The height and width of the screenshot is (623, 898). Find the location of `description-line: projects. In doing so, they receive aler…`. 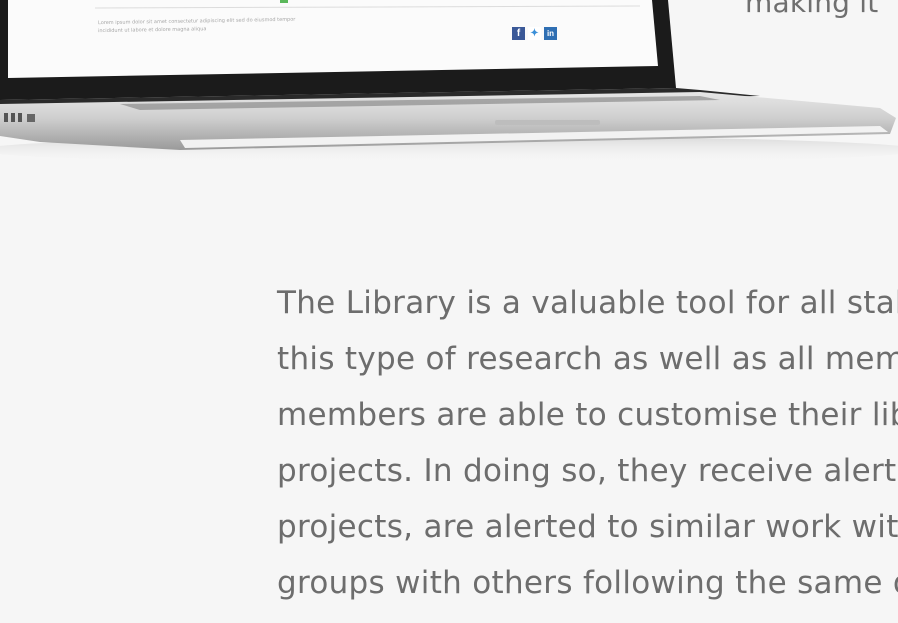

description-line: projects. In doing so, they receive aler… is located at coordinates (587, 471).